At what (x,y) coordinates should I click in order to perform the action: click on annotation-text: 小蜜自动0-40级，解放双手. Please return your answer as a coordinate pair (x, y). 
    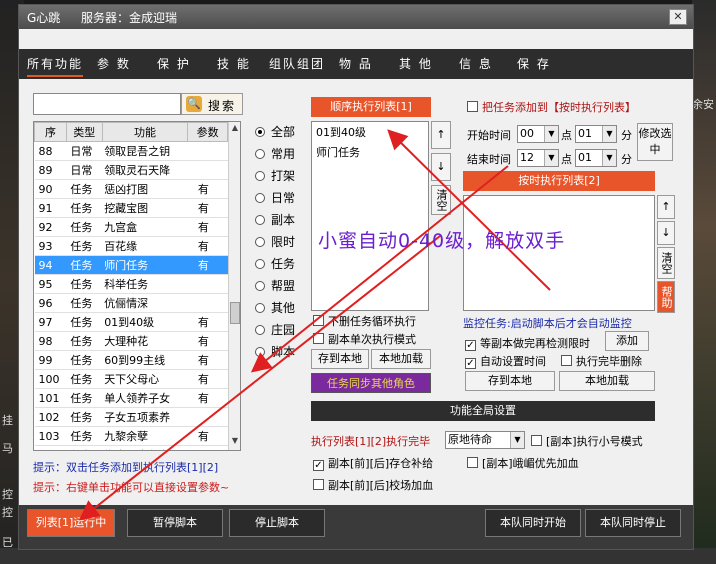
    Looking at the image, I should click on (442, 241).